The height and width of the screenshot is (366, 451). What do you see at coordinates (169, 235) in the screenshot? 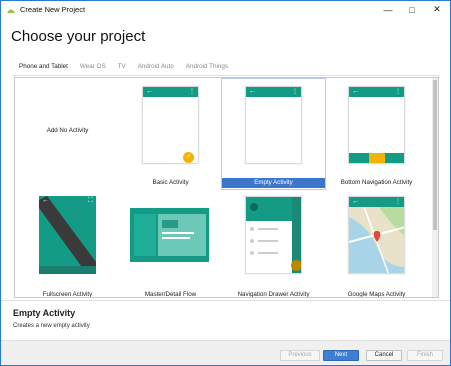
I see `master-detail-preview` at bounding box center [169, 235].